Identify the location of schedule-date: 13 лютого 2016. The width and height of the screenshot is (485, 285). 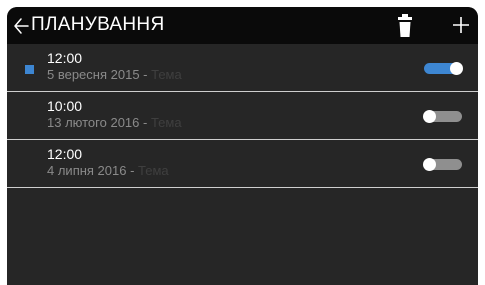
(93, 122).